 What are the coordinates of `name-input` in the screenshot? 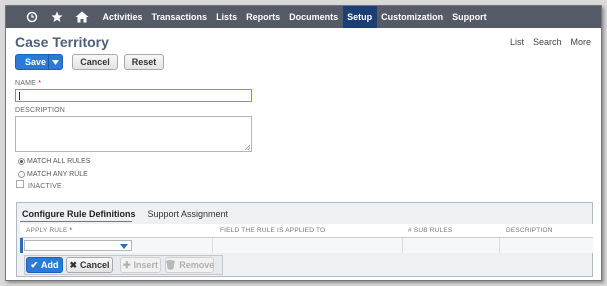 It's located at (133, 95).